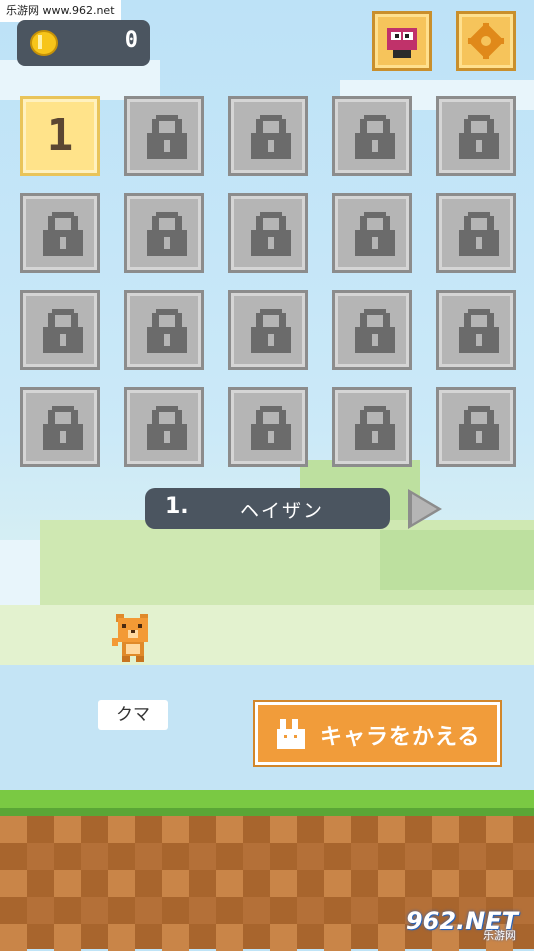 The image size is (534, 951). I want to click on character-name-label: クマ, so click(133, 715).